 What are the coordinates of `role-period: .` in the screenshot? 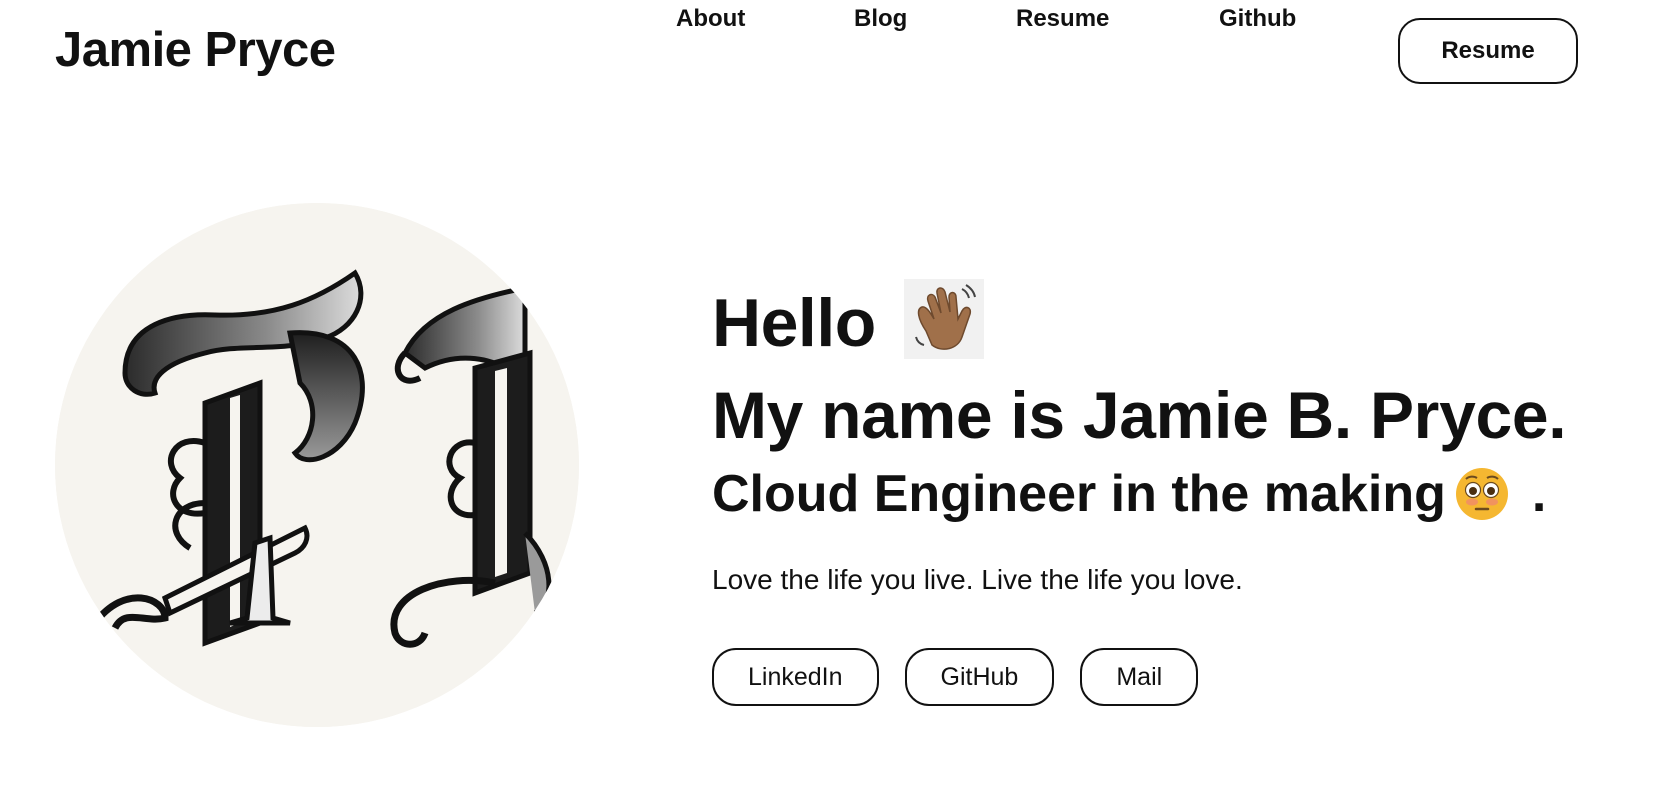 It's located at (1539, 494).